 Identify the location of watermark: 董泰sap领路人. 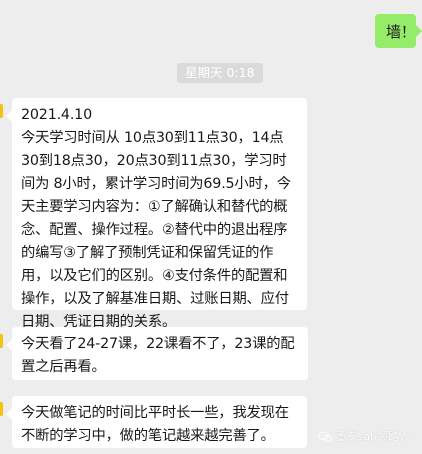
(363, 437).